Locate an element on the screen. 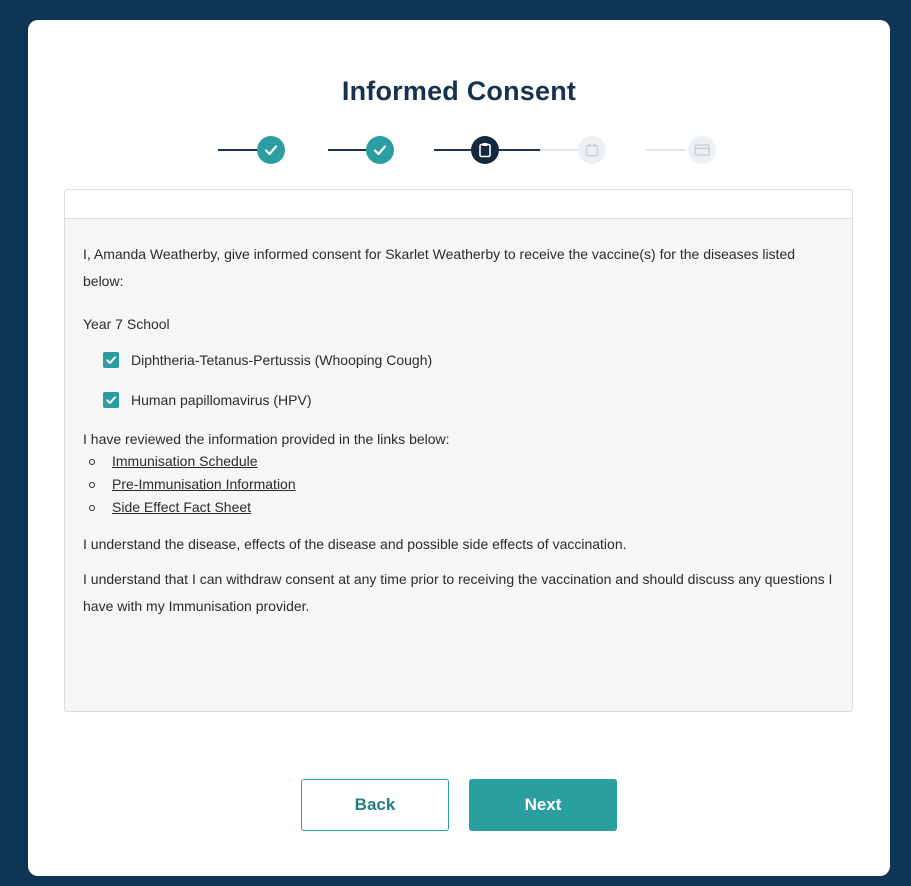 The width and height of the screenshot is (911, 886). list-item: Side Effect Fact Sheet is located at coordinates (461, 507).